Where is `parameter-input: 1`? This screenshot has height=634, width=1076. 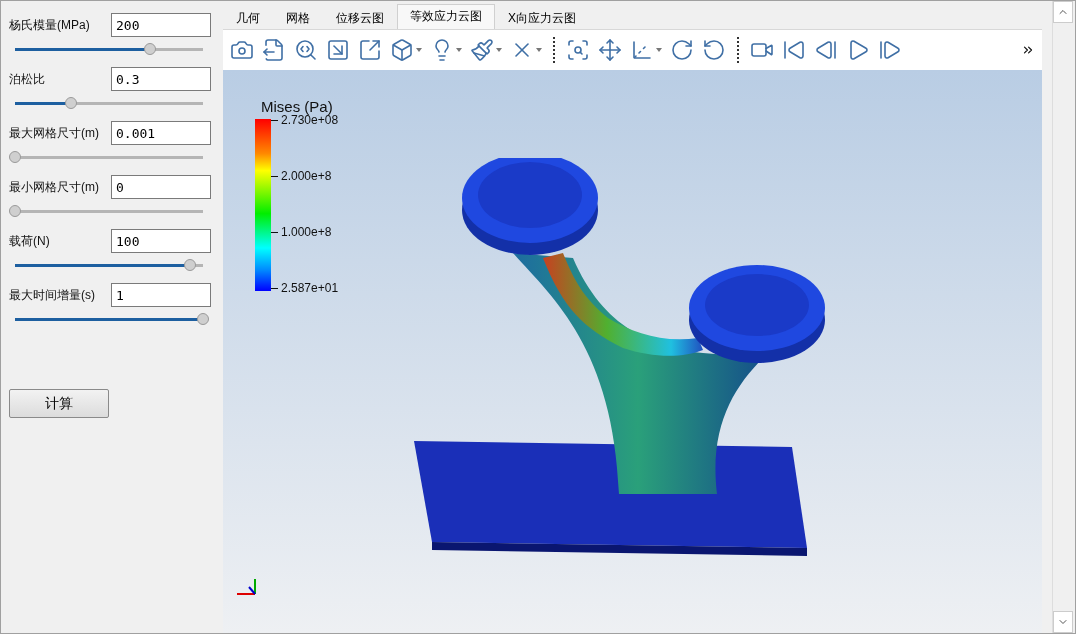
parameter-input: 1 is located at coordinates (161, 295).